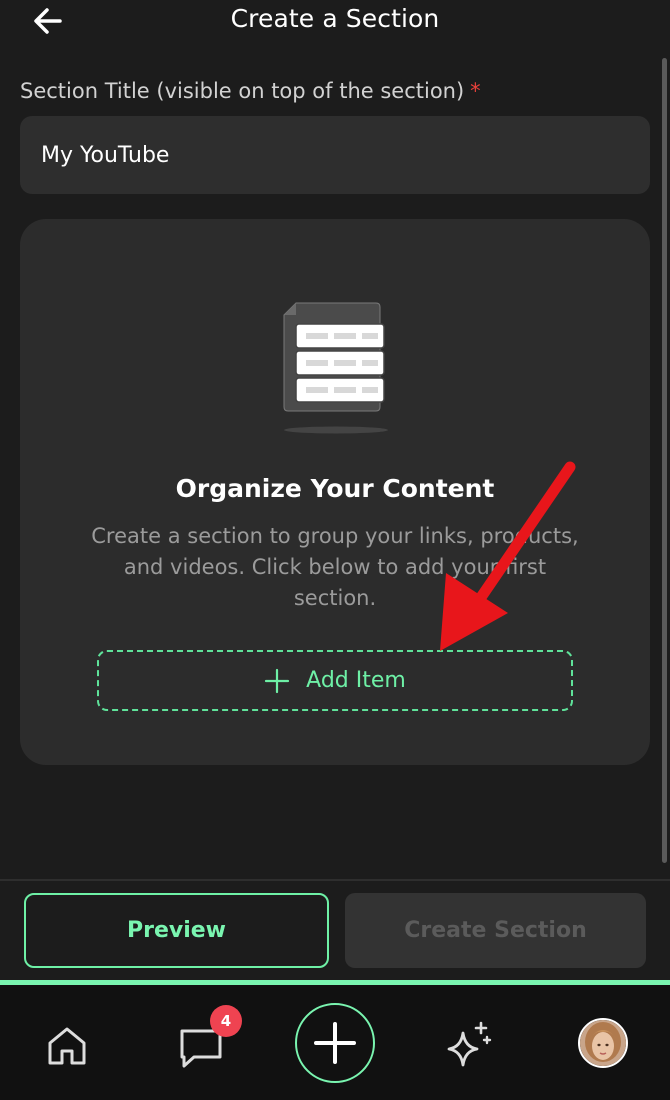 Image resolution: width=670 pixels, height=1100 pixels. I want to click on stacked-document-icon, so click(335, 368).